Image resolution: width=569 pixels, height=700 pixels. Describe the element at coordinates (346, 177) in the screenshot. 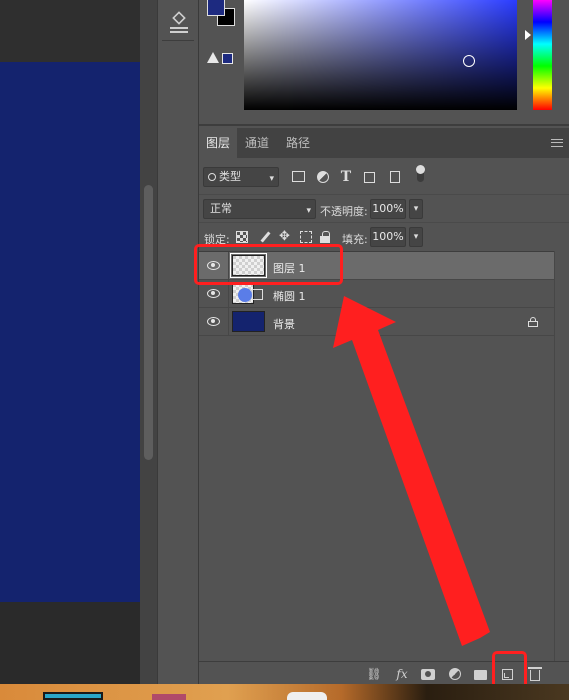

I see `filter-type-layers-icon: T` at that location.